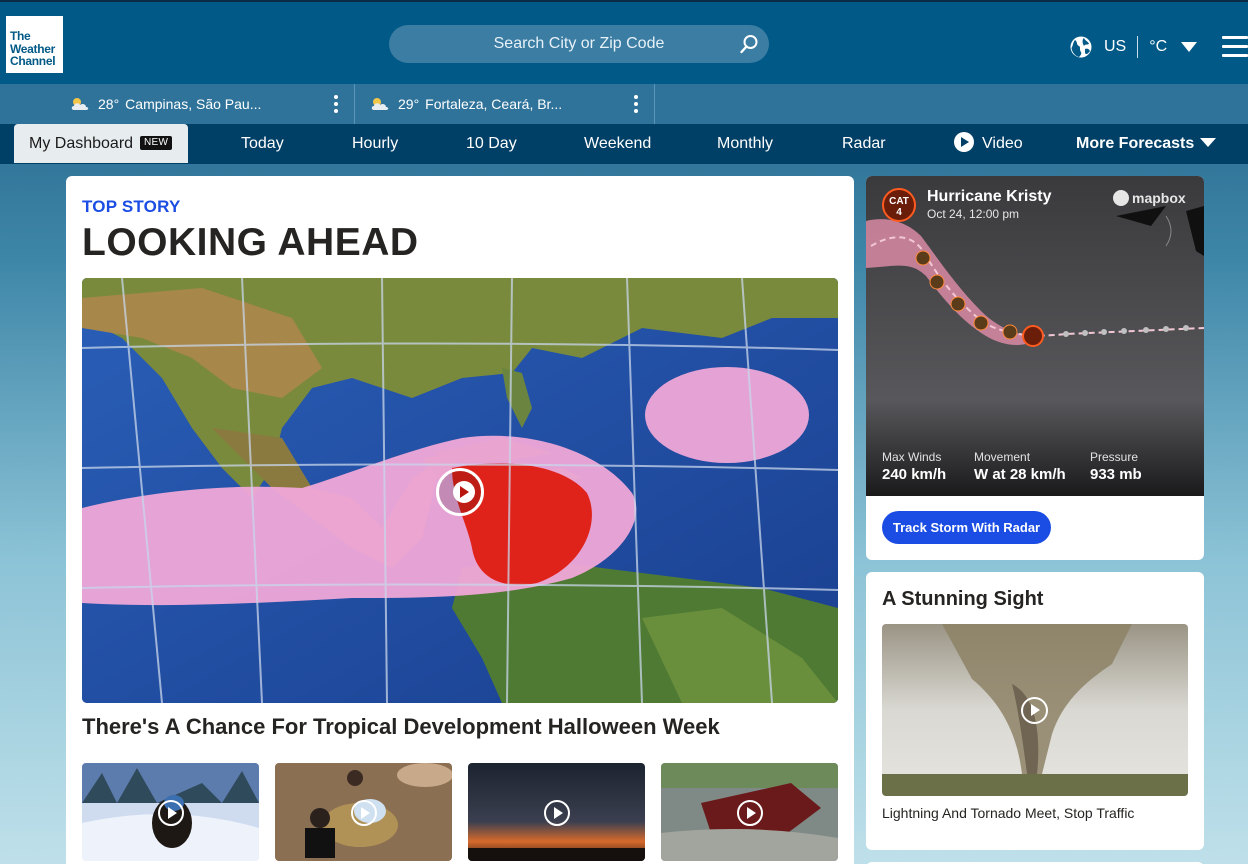 The image size is (1248, 864). Describe the element at coordinates (899, 212) in the screenshot. I see `category-number: 4` at that location.